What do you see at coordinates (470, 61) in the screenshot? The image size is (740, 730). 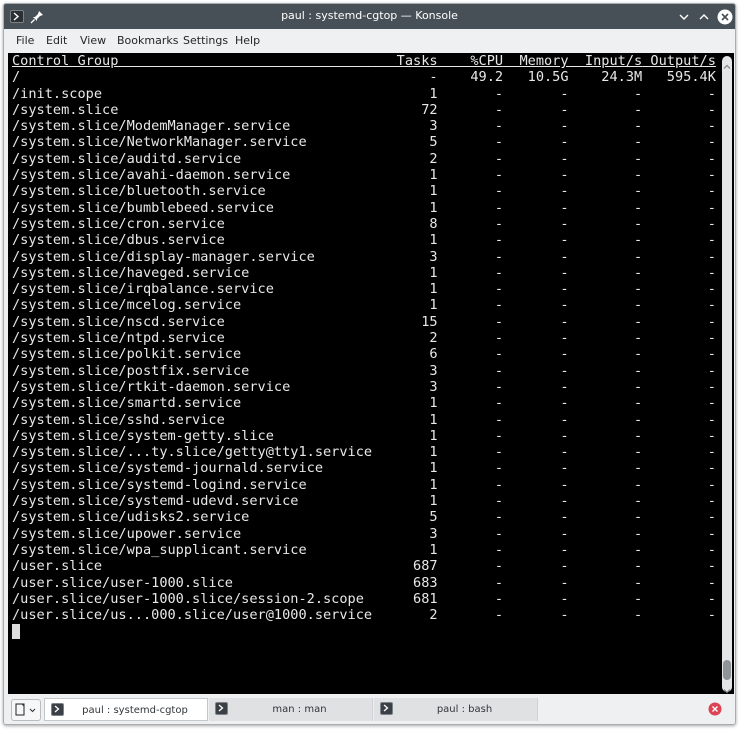 I see `column-header-cpu: %CPU` at bounding box center [470, 61].